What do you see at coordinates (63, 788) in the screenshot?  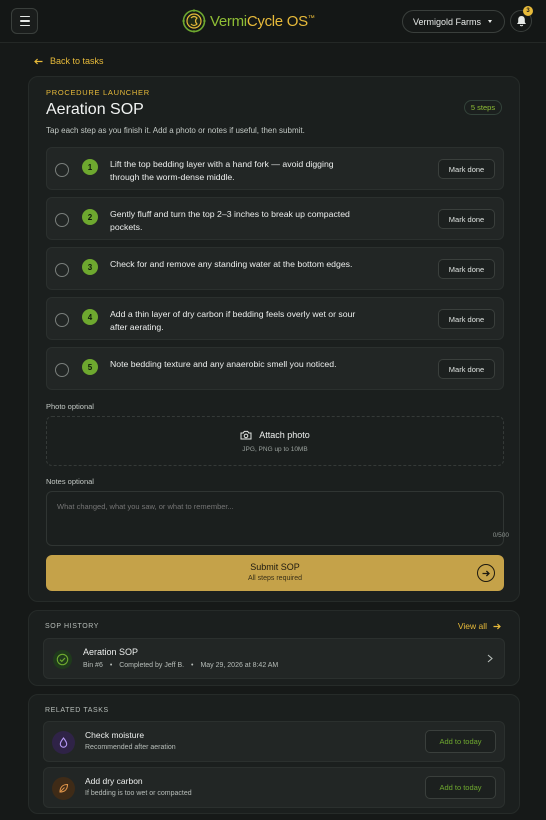 I see `leaf-icon` at bounding box center [63, 788].